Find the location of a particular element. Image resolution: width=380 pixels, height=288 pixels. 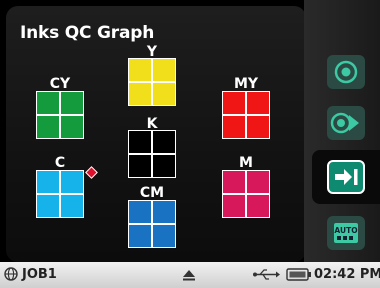

target-arrow-icon is located at coordinates (344, 123).